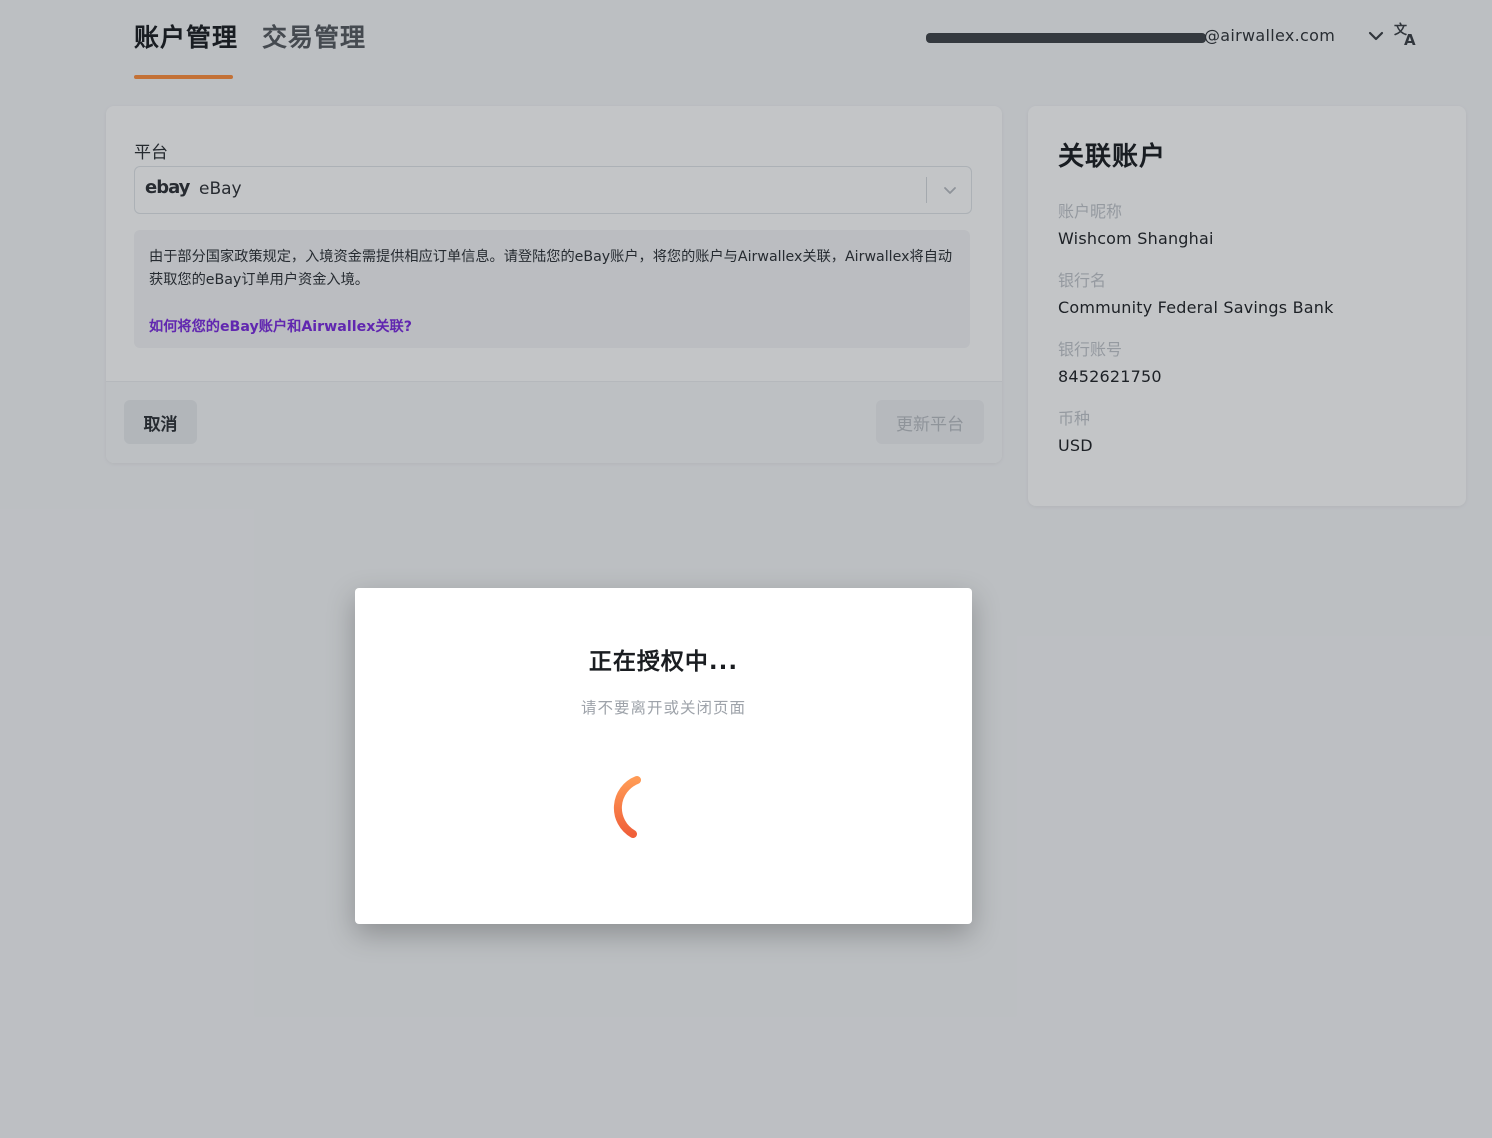 The width and height of the screenshot is (1492, 1138). What do you see at coordinates (627, 807) in the screenshot?
I see `loading-spinner-icon` at bounding box center [627, 807].